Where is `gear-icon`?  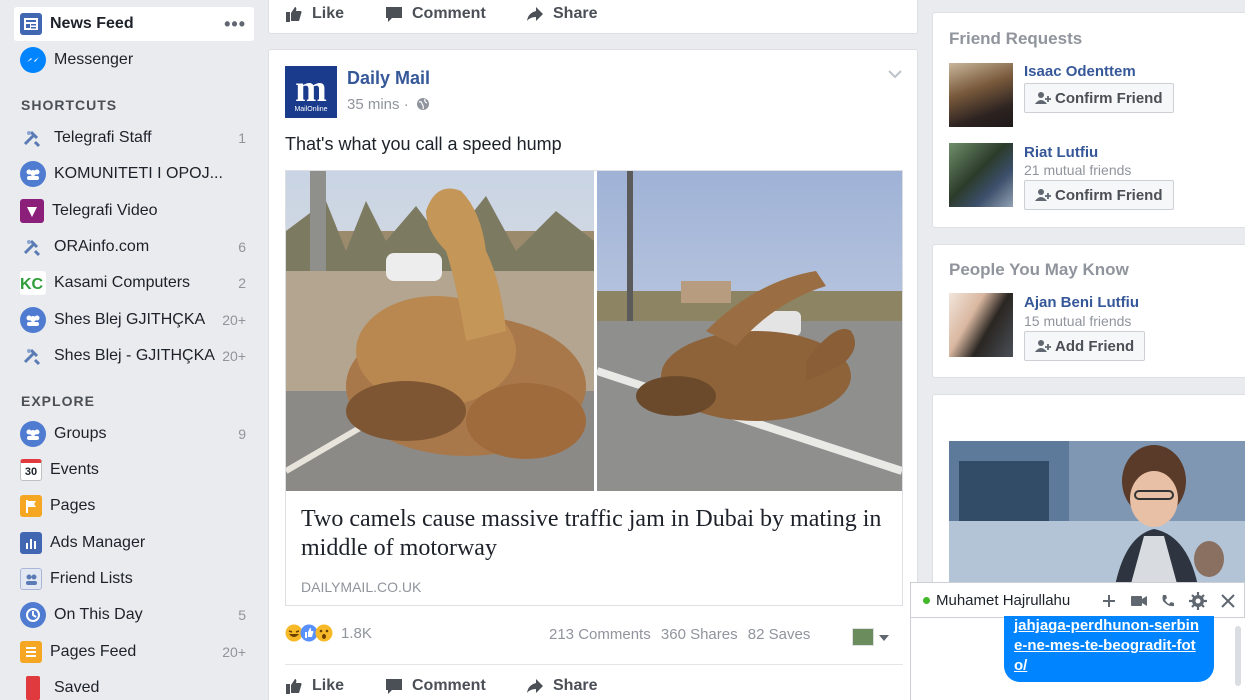
gear-icon is located at coordinates (1198, 601).